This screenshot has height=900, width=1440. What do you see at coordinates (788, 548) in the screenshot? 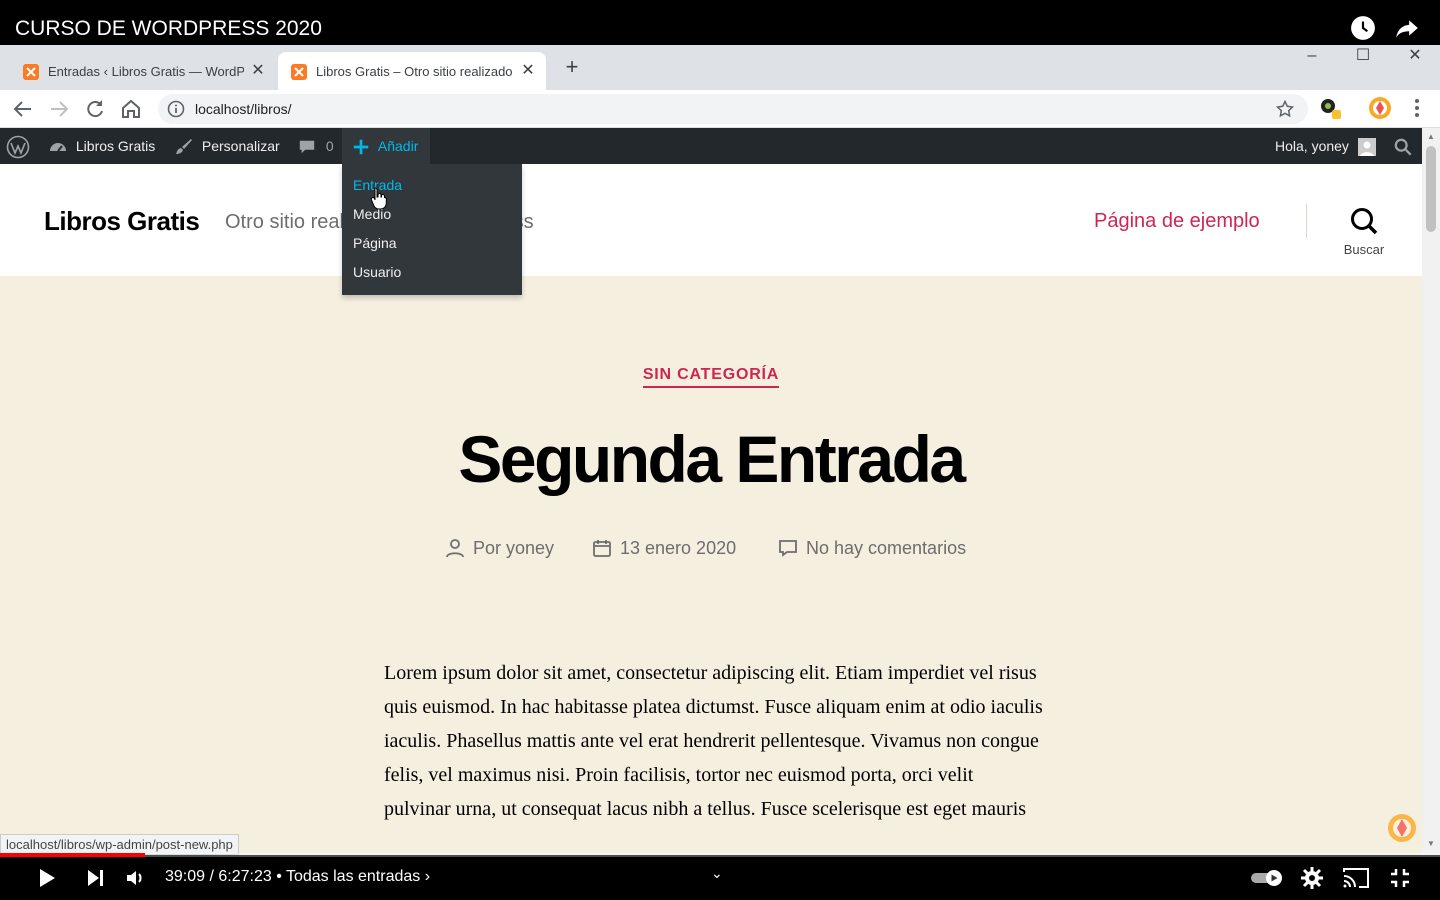
I see `comment-bubble-icon` at bounding box center [788, 548].